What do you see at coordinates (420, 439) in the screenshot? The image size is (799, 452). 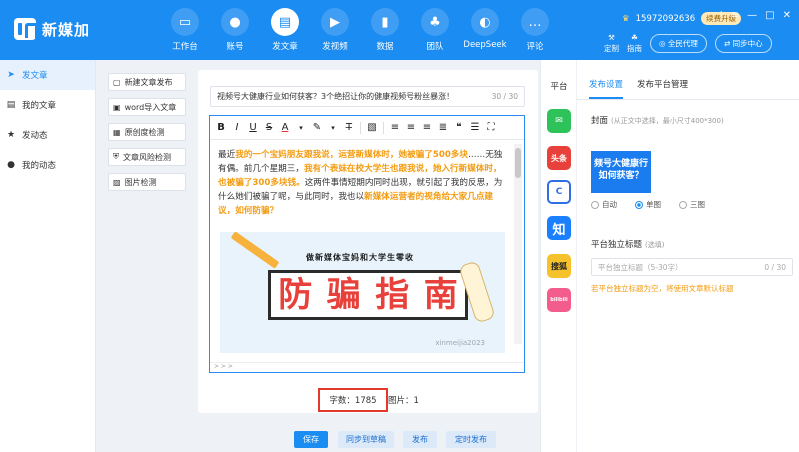 I see `publish-button: 发布` at bounding box center [420, 439].